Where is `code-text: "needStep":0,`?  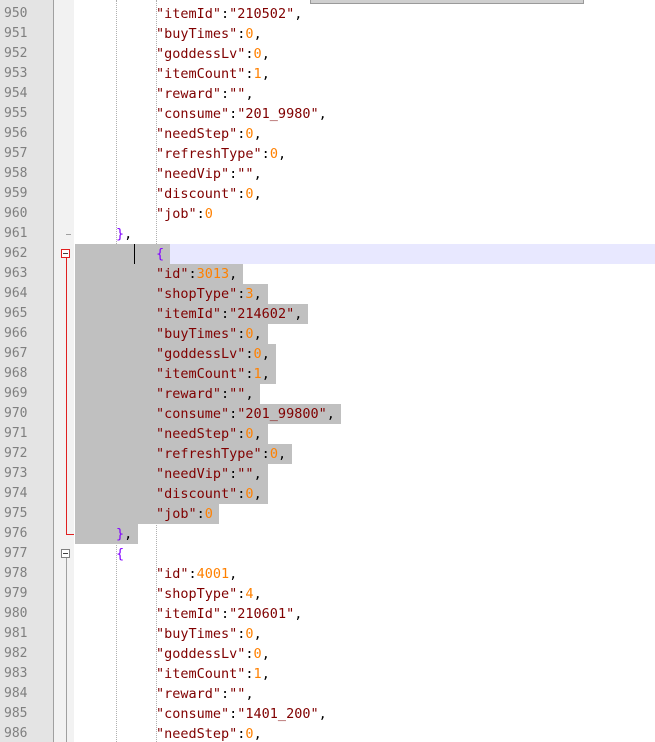 code-text: "needStep":0, is located at coordinates (212, 134).